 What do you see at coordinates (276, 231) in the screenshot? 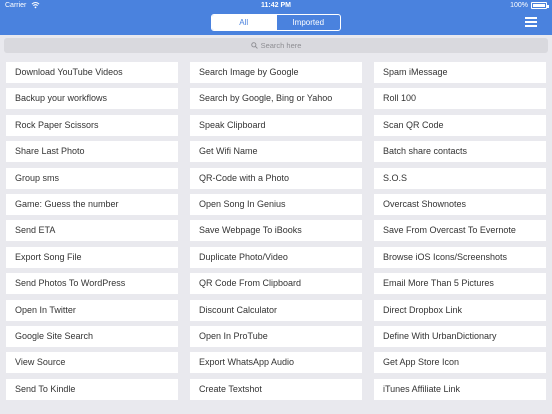
I see `workflow-item: Save Webpage To iBooks` at bounding box center [276, 231].